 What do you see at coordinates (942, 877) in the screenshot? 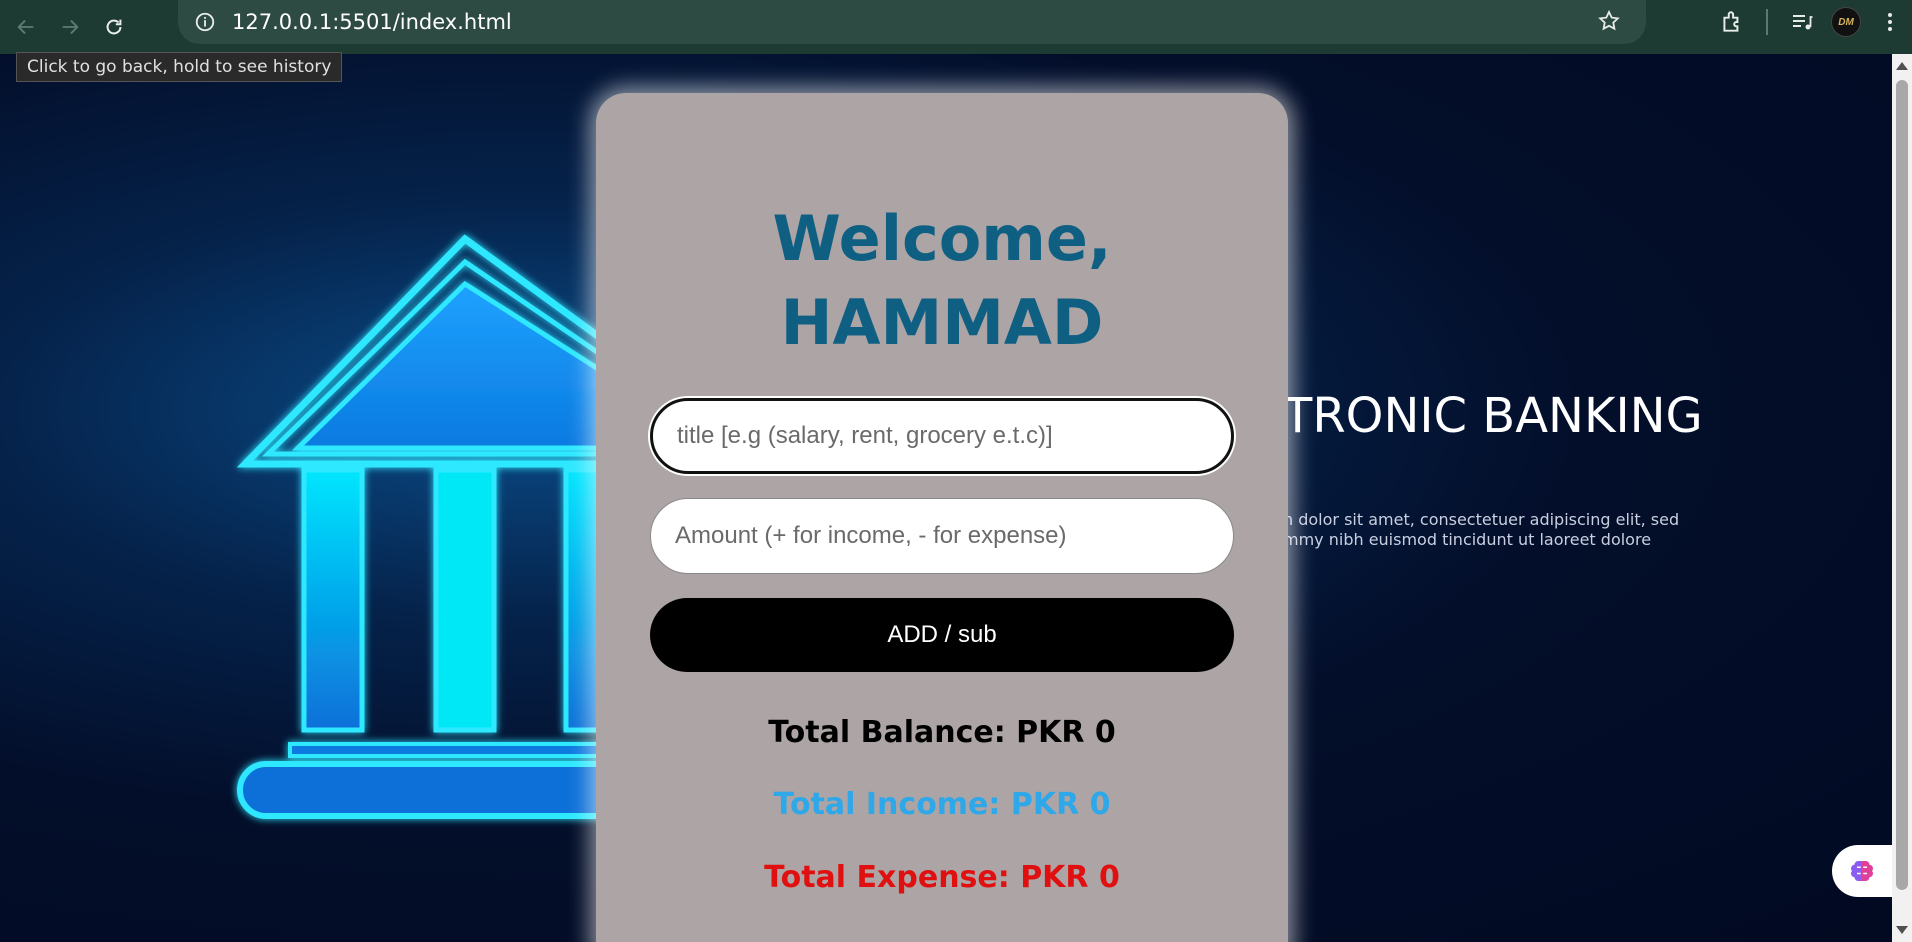
I see `total-expense: Total Expense: PKR 0` at bounding box center [942, 877].